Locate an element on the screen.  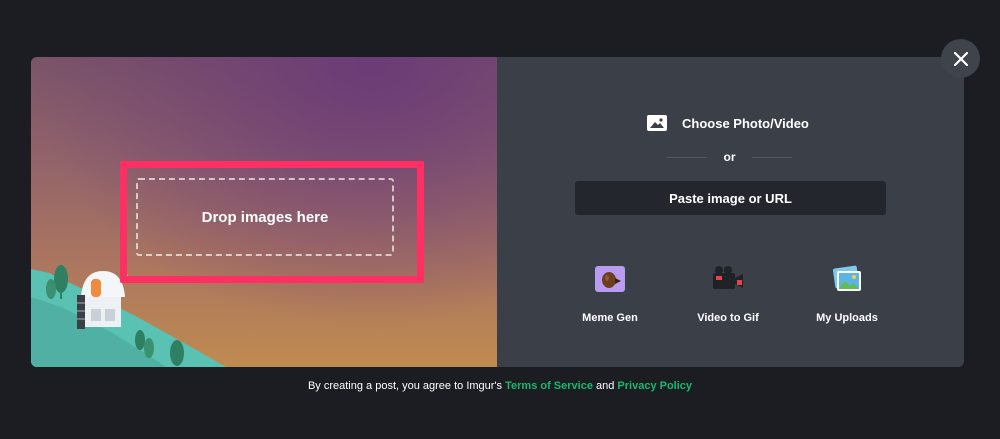
terms-prefix: By creating a post, you agree to Imgur's is located at coordinates (406, 386).